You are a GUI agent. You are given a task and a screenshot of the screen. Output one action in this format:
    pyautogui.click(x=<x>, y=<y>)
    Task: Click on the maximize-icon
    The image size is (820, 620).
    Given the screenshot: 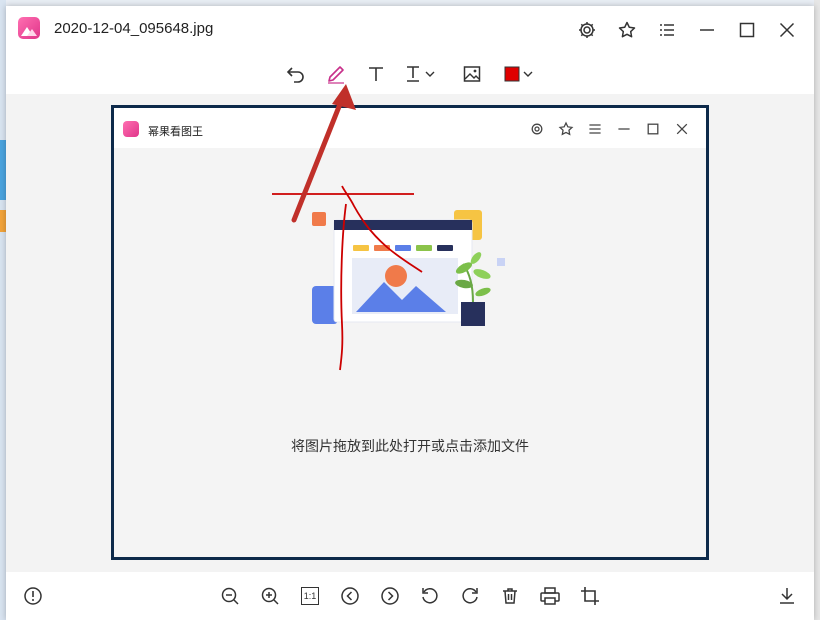 What is the action you would take?
    pyautogui.click(x=747, y=30)
    